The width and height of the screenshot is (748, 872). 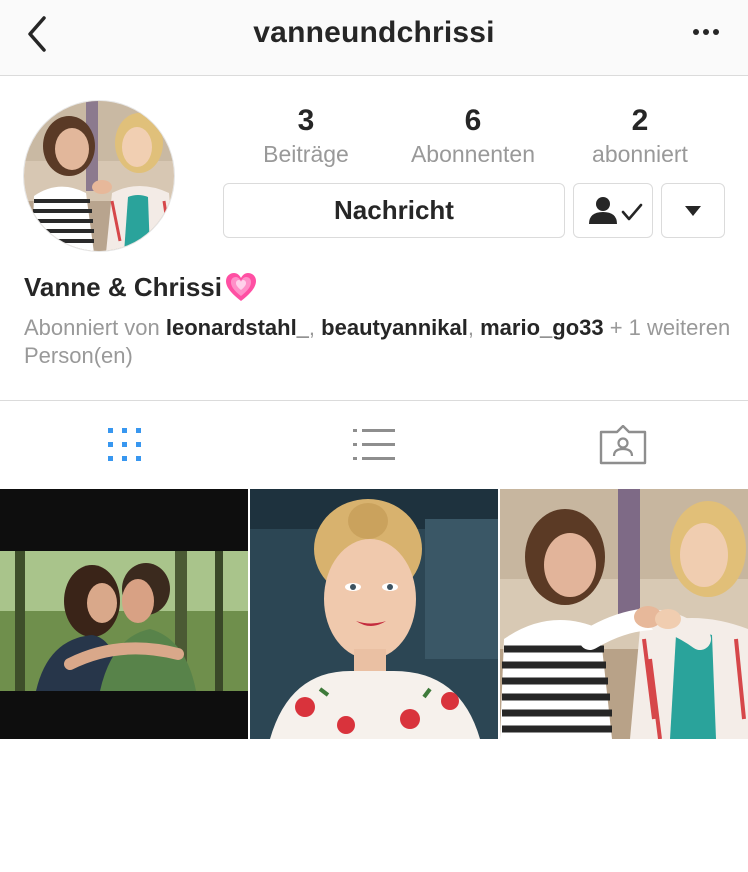 I want to click on sparkling-heart-icon, so click(x=240, y=287).